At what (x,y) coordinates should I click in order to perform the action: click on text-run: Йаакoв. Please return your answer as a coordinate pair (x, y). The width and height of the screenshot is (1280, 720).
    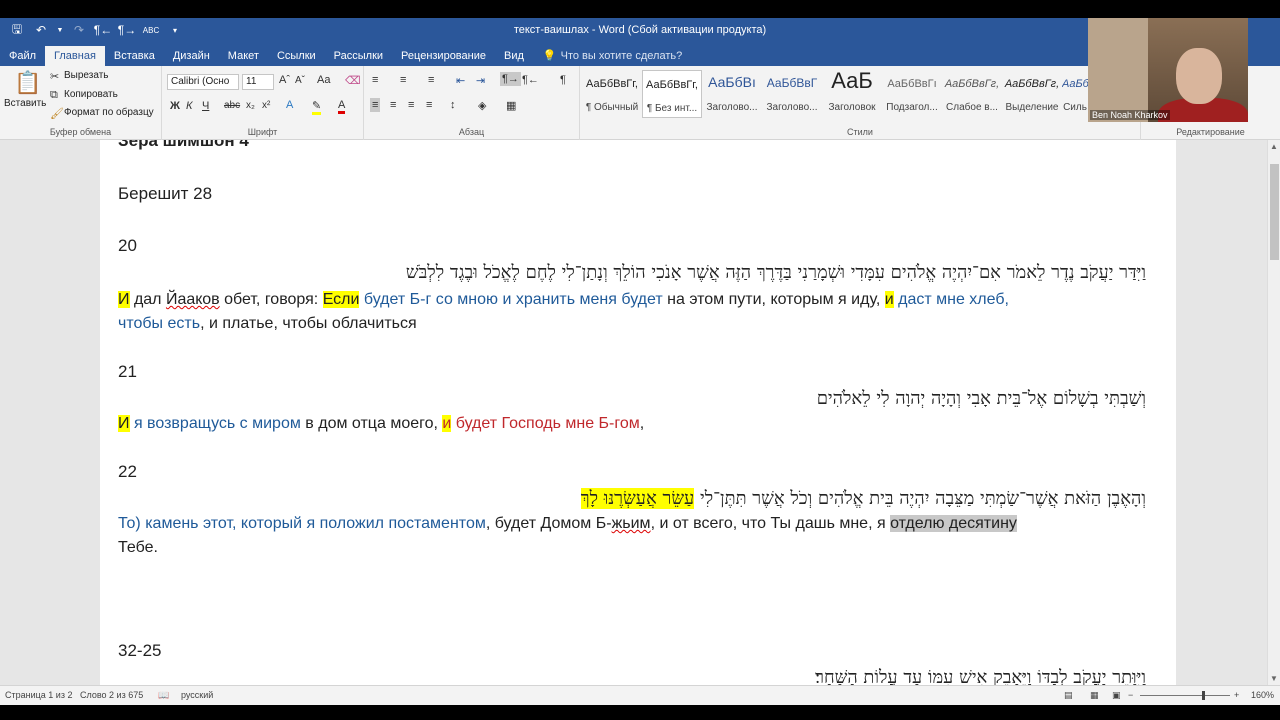
    Looking at the image, I should click on (192, 299).